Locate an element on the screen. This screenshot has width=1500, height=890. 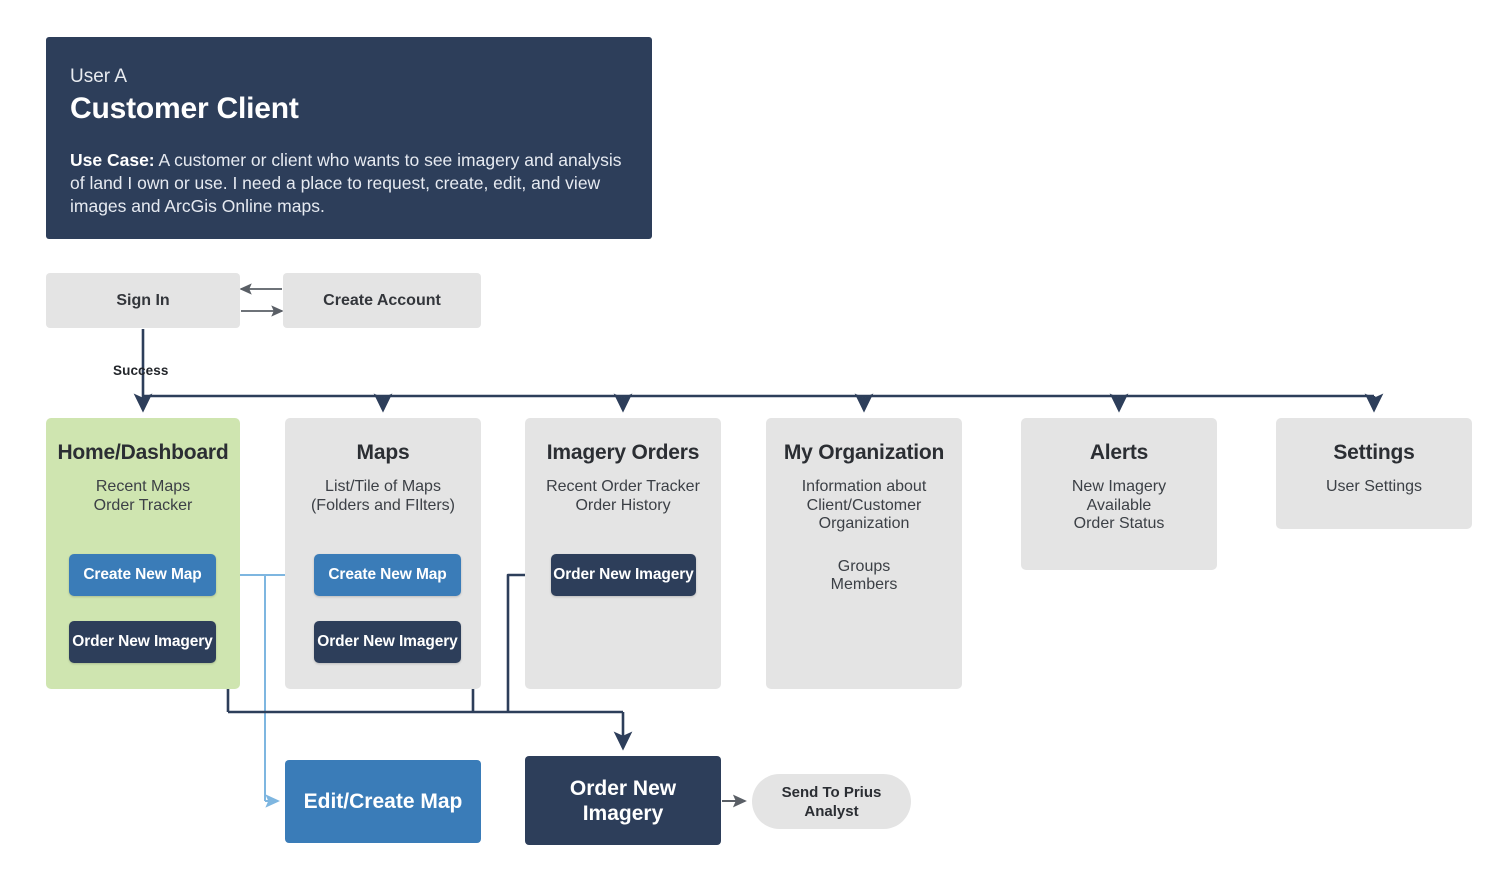
success-edge-label: Success is located at coordinates (141, 370).